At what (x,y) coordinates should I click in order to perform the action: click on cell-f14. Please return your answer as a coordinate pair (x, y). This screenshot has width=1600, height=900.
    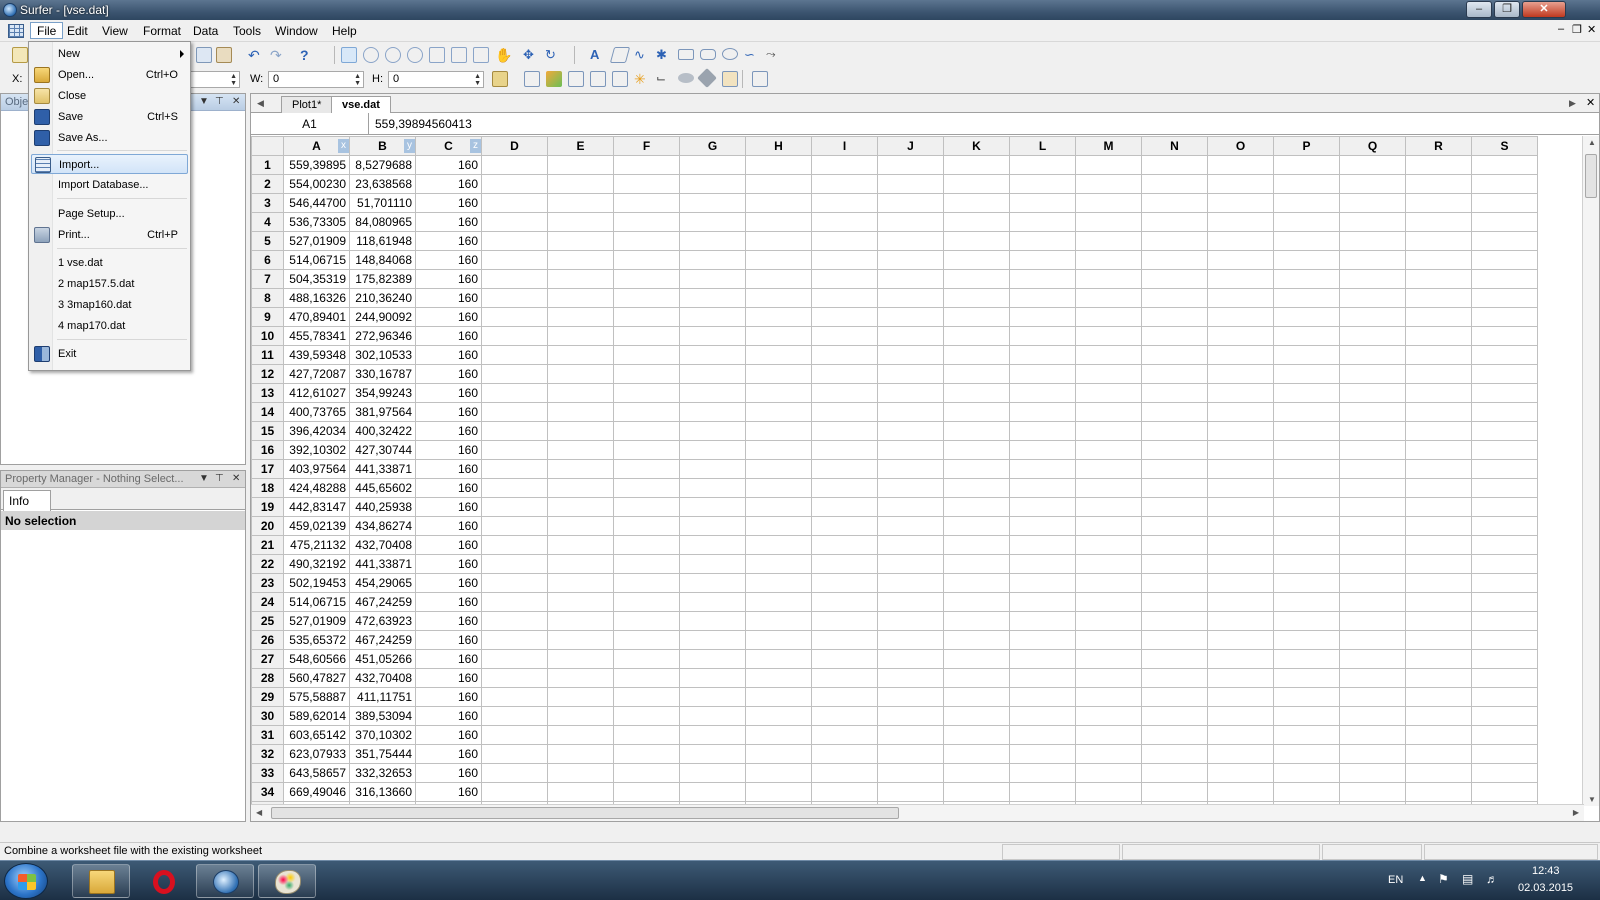
    Looking at the image, I should click on (646, 412).